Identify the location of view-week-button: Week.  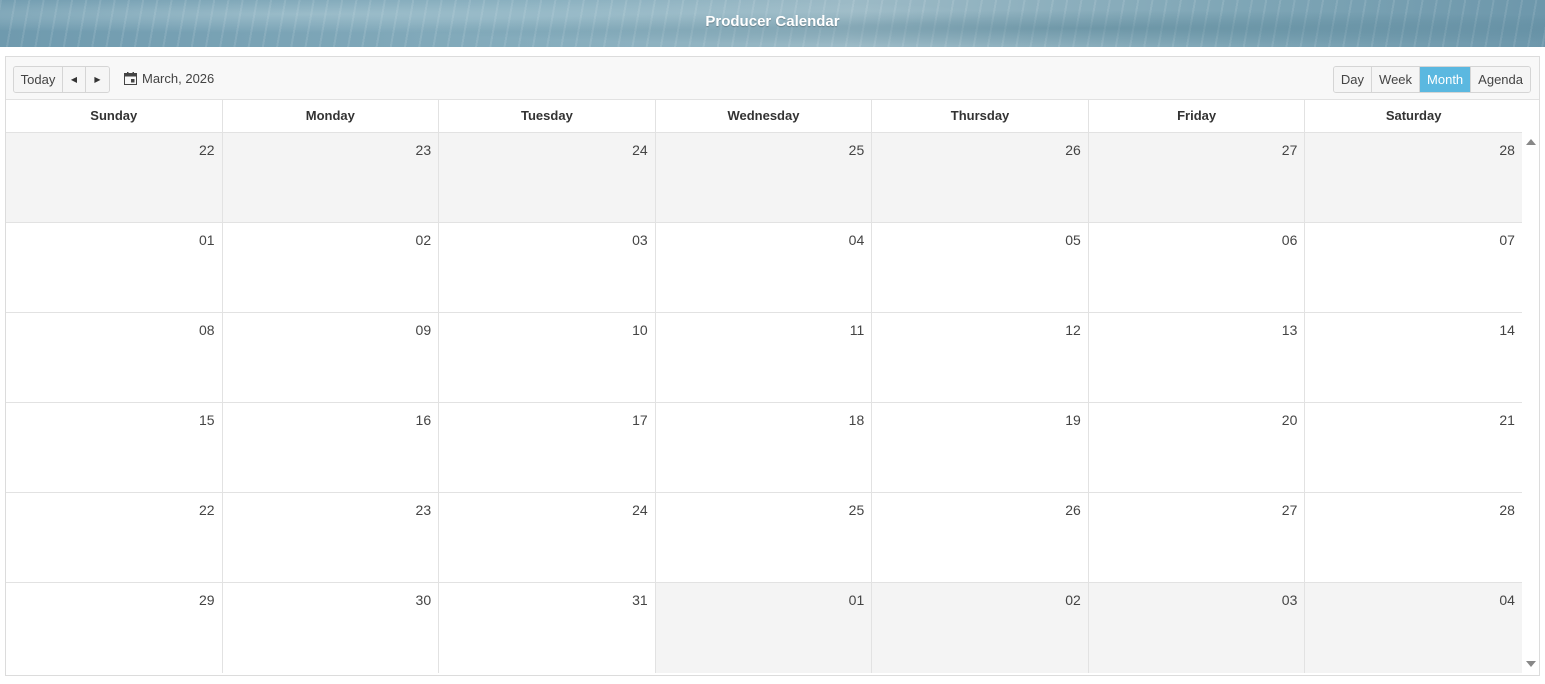
(1396, 79).